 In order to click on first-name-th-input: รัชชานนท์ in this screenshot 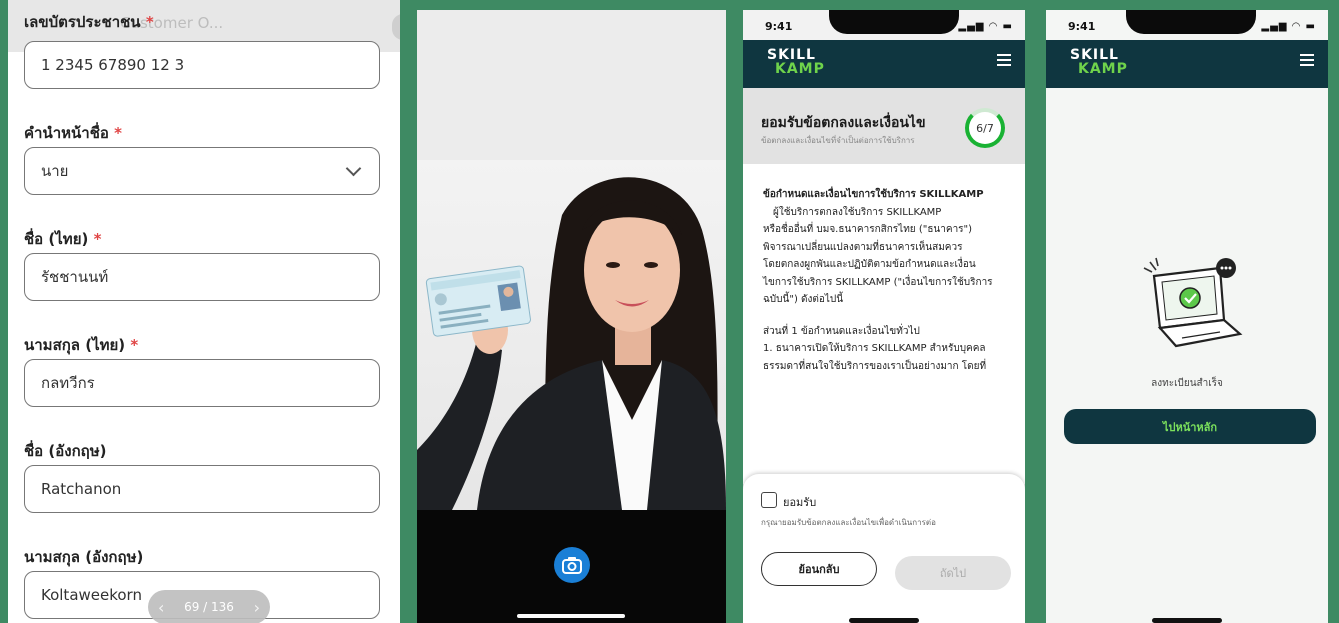, I will do `click(202, 277)`.